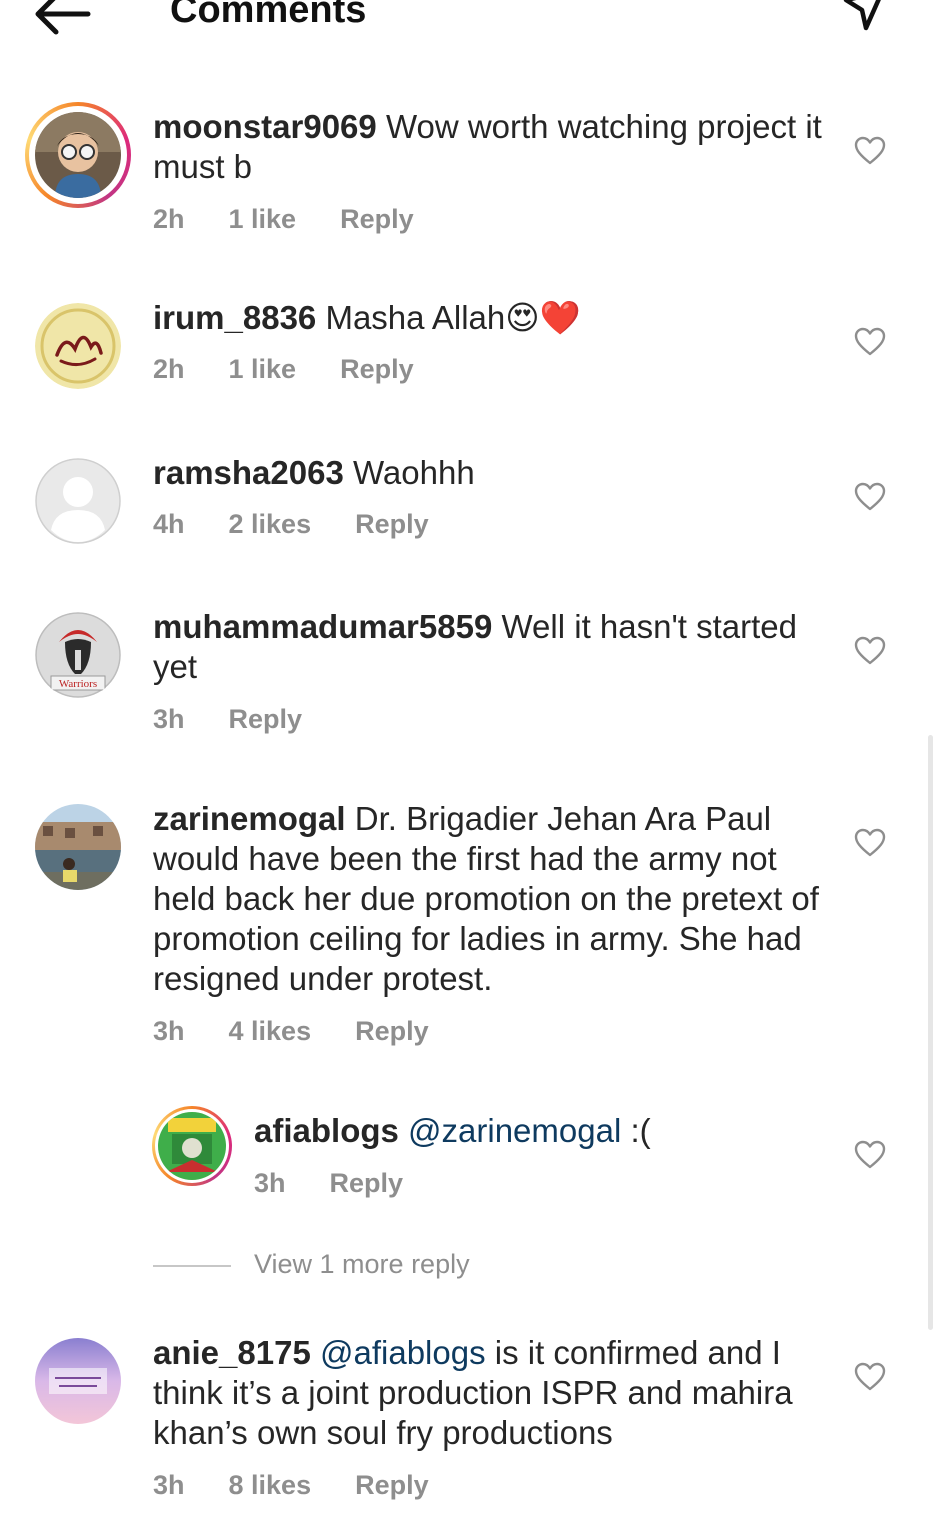  What do you see at coordinates (232, 1352) in the screenshot?
I see `comment-username: anie_8175` at bounding box center [232, 1352].